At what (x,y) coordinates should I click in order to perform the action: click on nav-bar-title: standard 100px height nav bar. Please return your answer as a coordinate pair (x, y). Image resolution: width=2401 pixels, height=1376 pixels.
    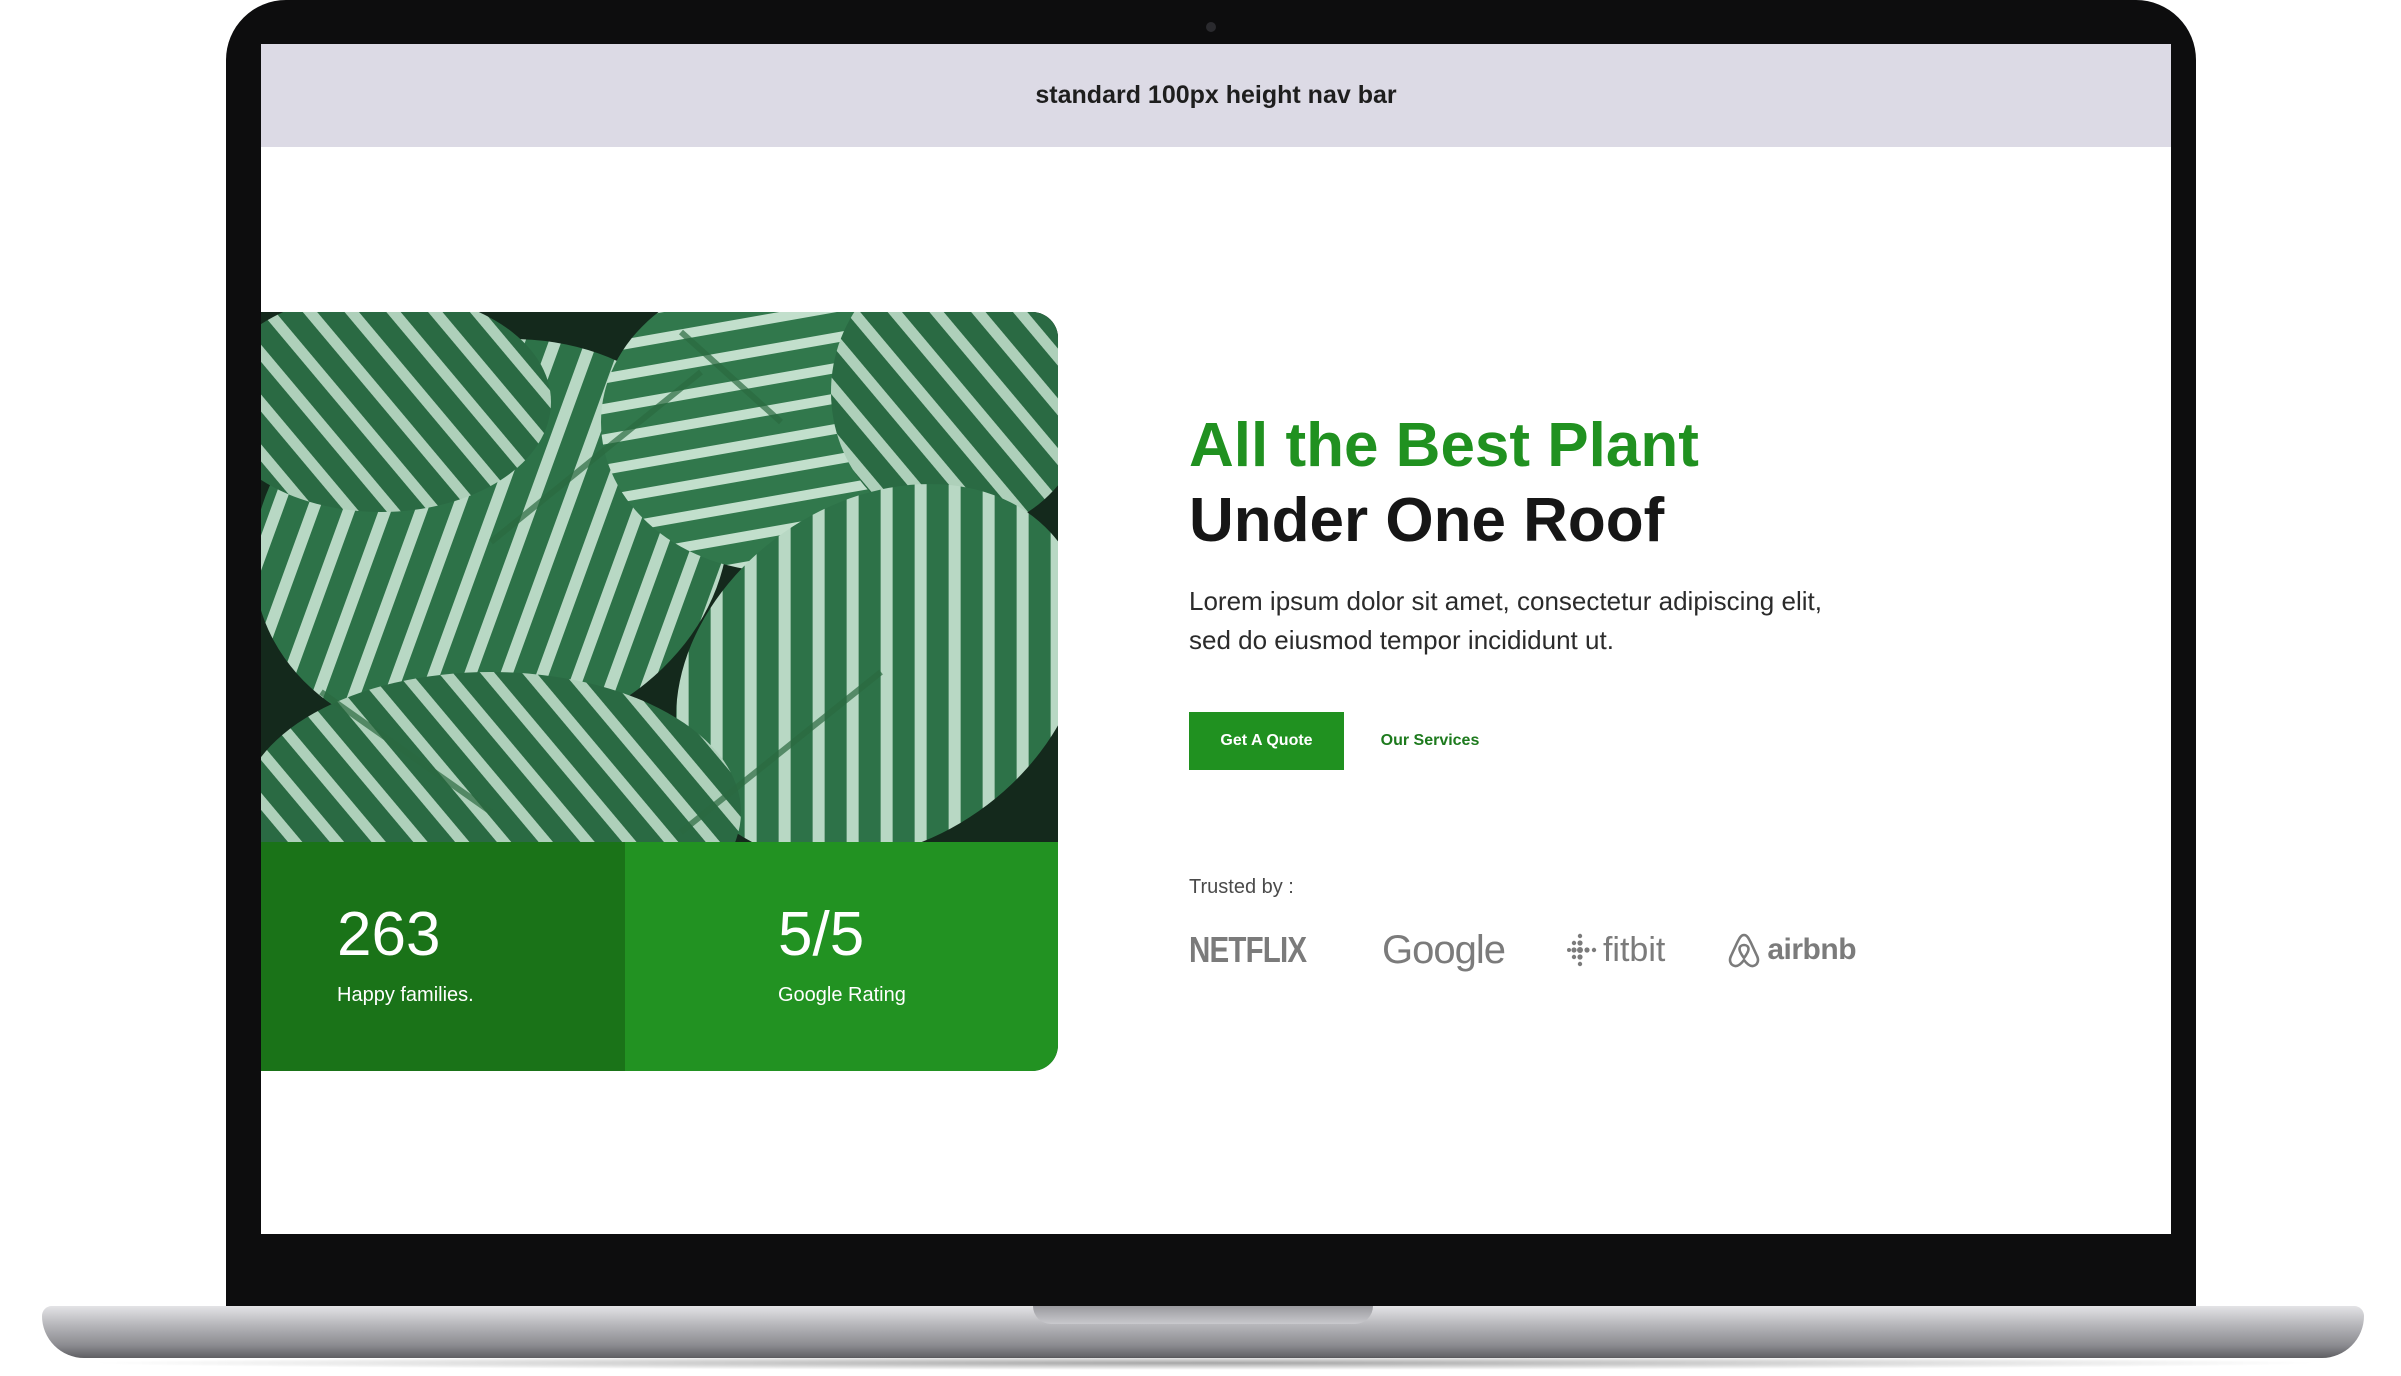
    Looking at the image, I should click on (1216, 95).